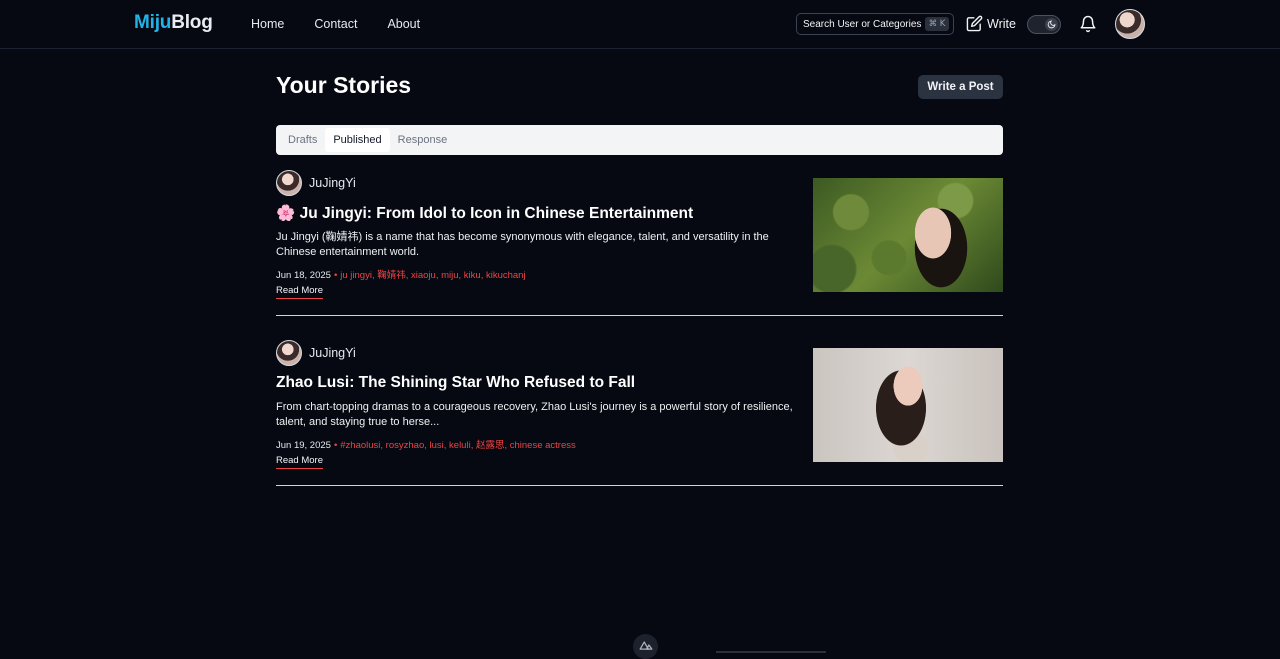  I want to click on theme-toggle, so click(1044, 24).